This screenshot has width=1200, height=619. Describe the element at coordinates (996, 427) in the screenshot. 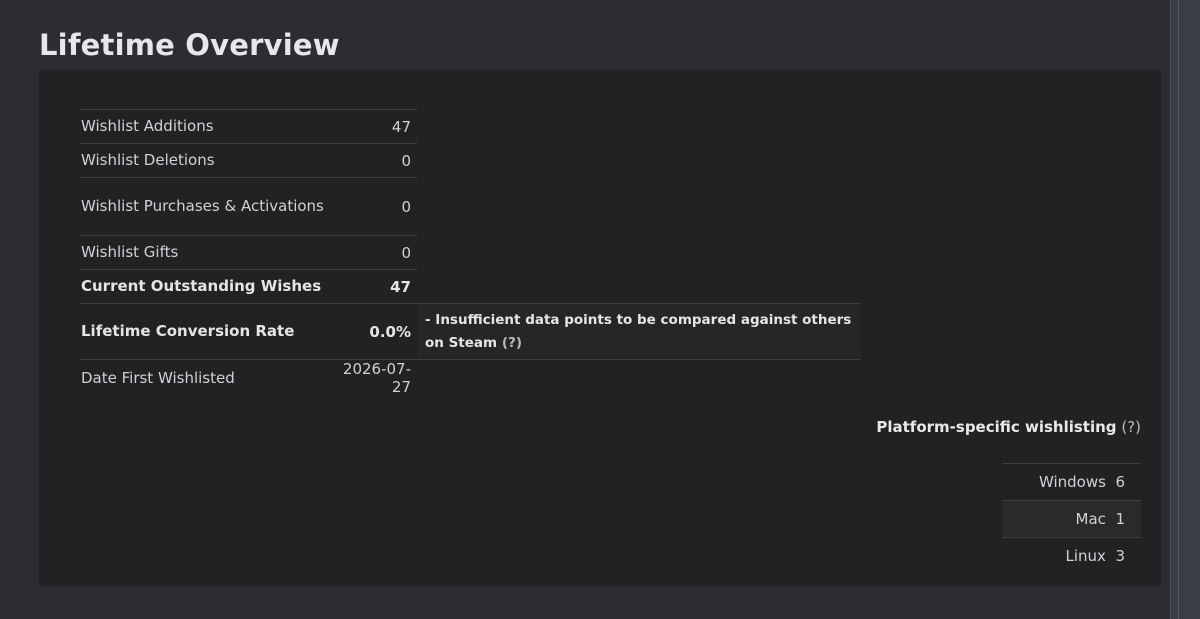

I see `platform-title-text: Platform-specific wishlisting` at that location.